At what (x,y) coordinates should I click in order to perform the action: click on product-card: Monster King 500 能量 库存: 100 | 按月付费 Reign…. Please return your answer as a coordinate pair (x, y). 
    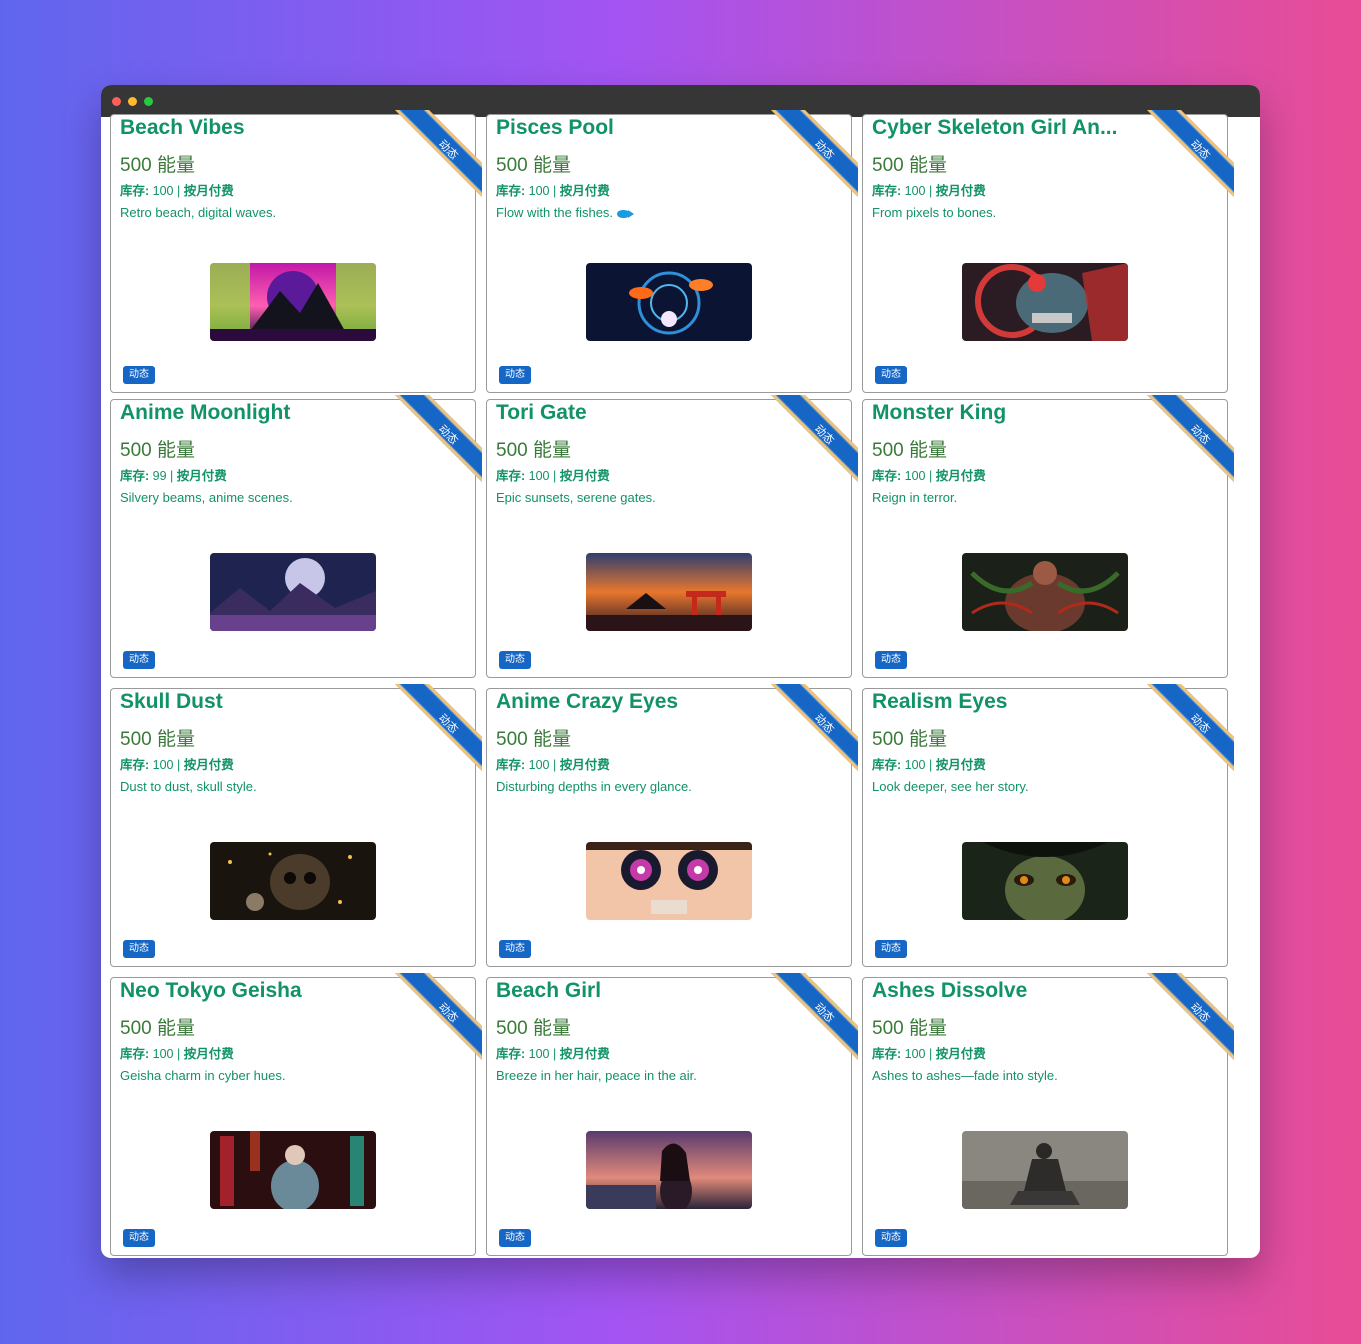
    Looking at the image, I should click on (1048, 536).